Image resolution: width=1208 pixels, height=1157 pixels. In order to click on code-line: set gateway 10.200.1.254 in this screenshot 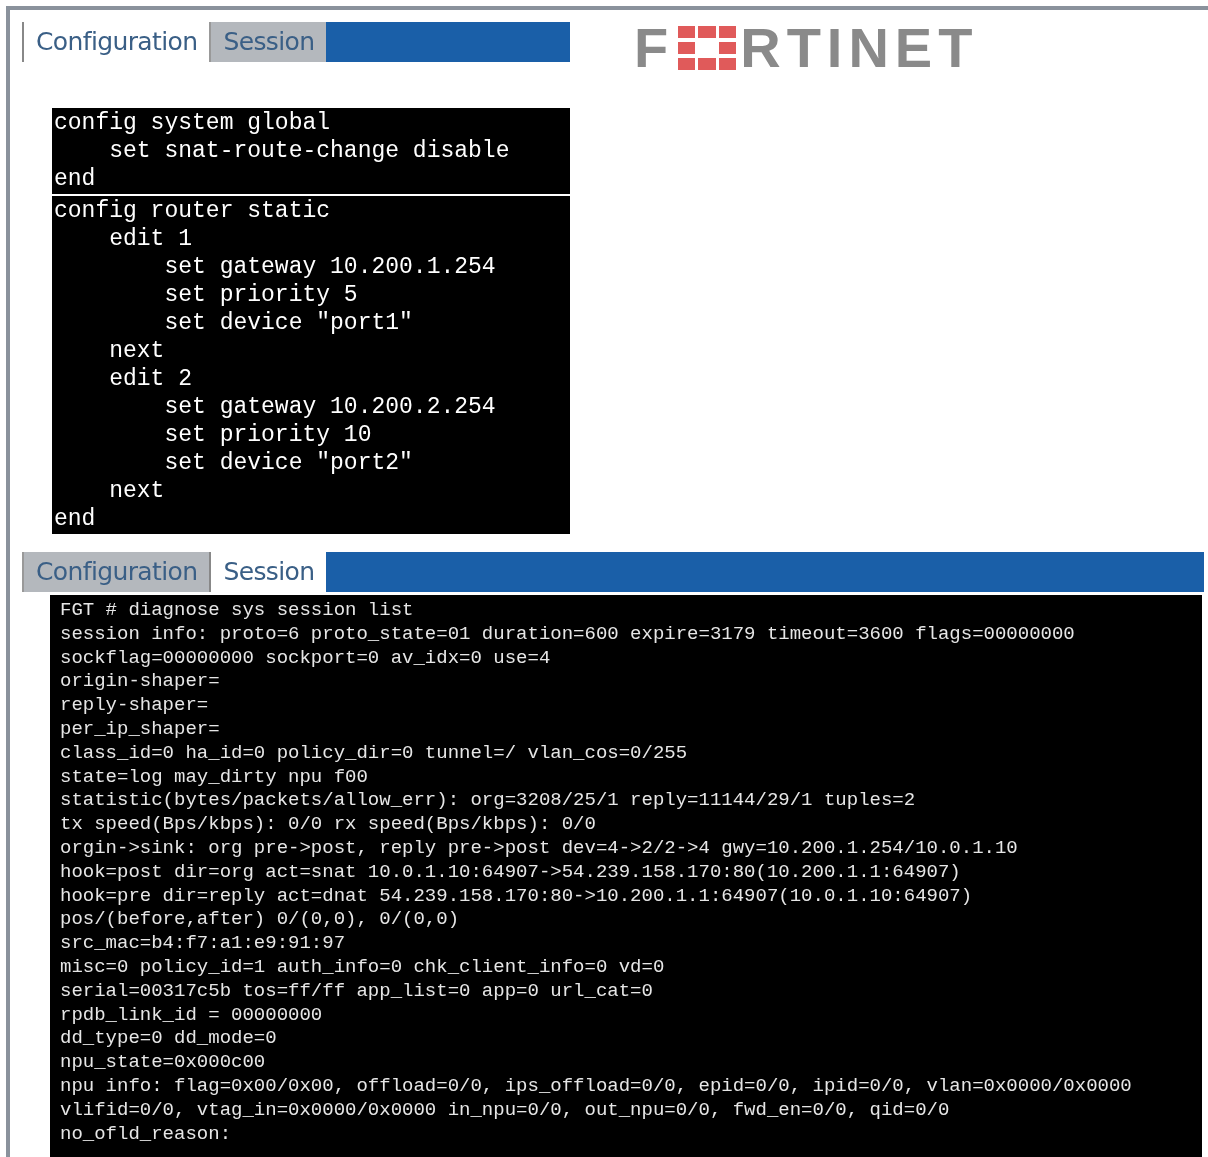, I will do `click(330, 267)`.